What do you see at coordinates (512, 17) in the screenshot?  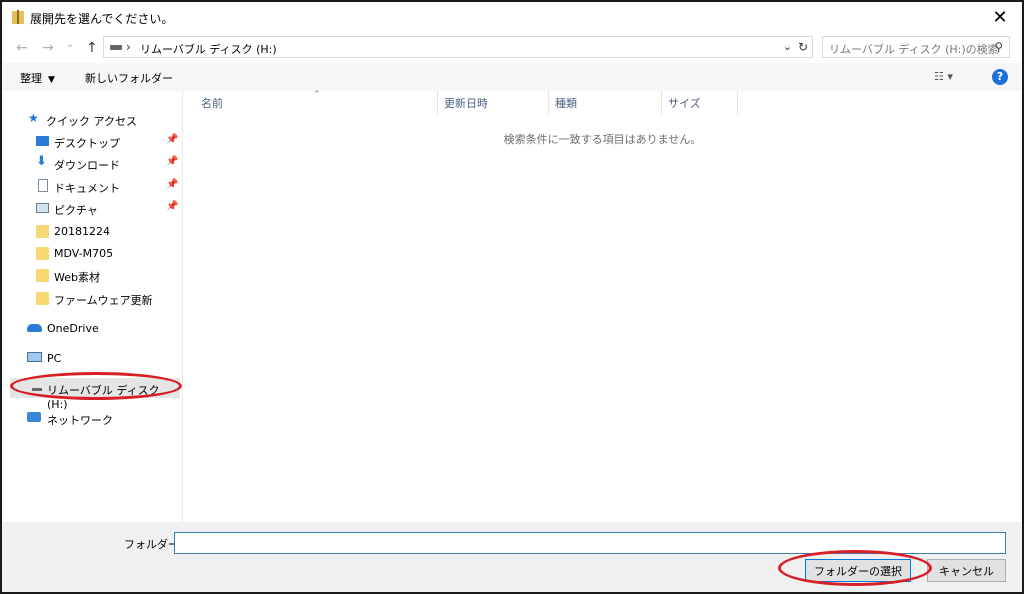 I see `title-bar: 展開先を選んでください。 ✕` at bounding box center [512, 17].